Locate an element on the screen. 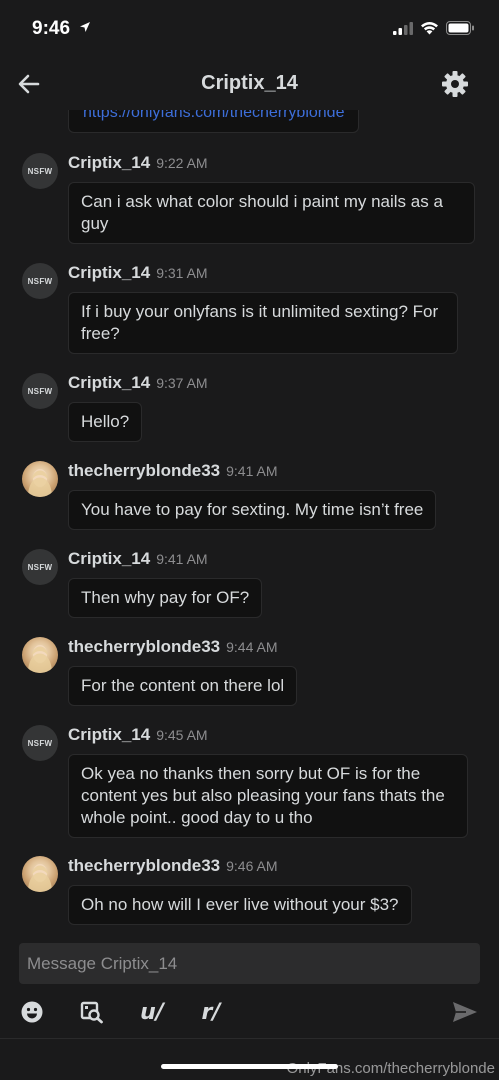 The height and width of the screenshot is (1080, 499). message-bubble: For the content on there lol is located at coordinates (183, 686).